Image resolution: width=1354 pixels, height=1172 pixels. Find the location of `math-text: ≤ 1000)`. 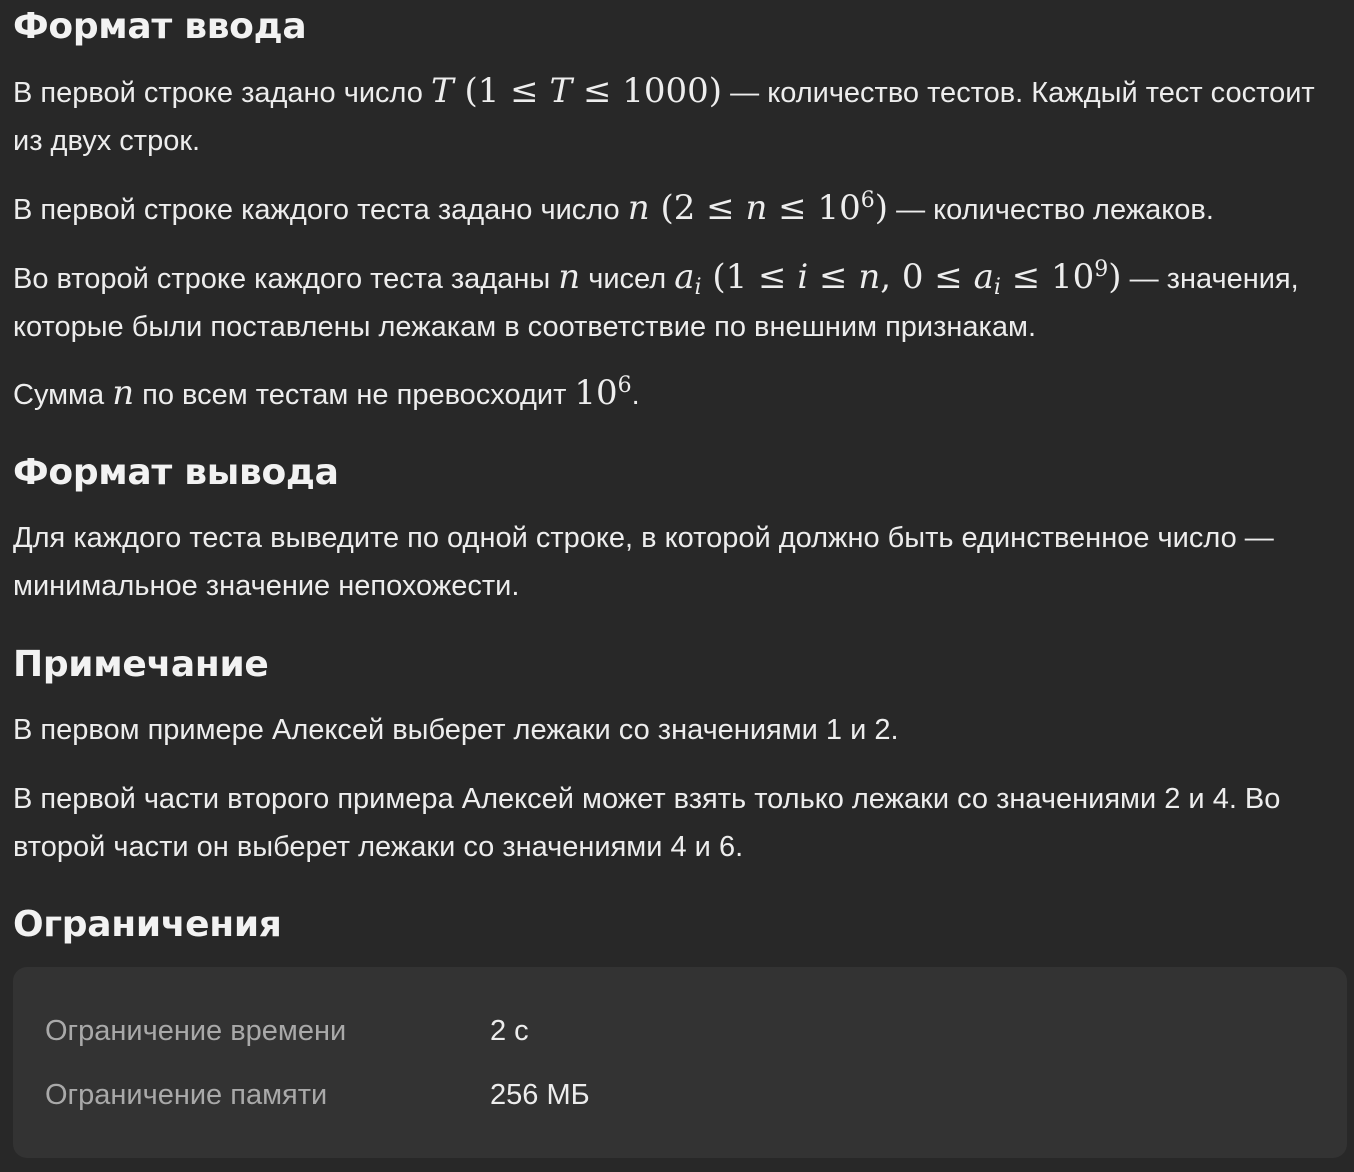

math-text: ≤ 1000) is located at coordinates (647, 91).